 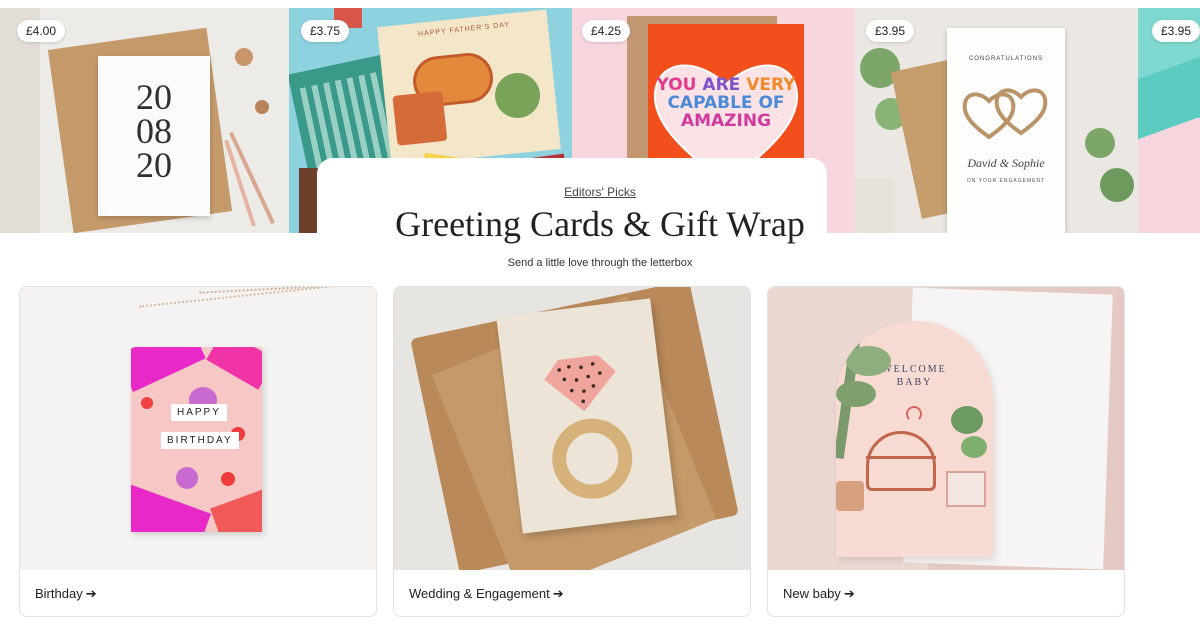 What do you see at coordinates (154, 131) in the screenshot?
I see `card-year-line: 08` at bounding box center [154, 131].